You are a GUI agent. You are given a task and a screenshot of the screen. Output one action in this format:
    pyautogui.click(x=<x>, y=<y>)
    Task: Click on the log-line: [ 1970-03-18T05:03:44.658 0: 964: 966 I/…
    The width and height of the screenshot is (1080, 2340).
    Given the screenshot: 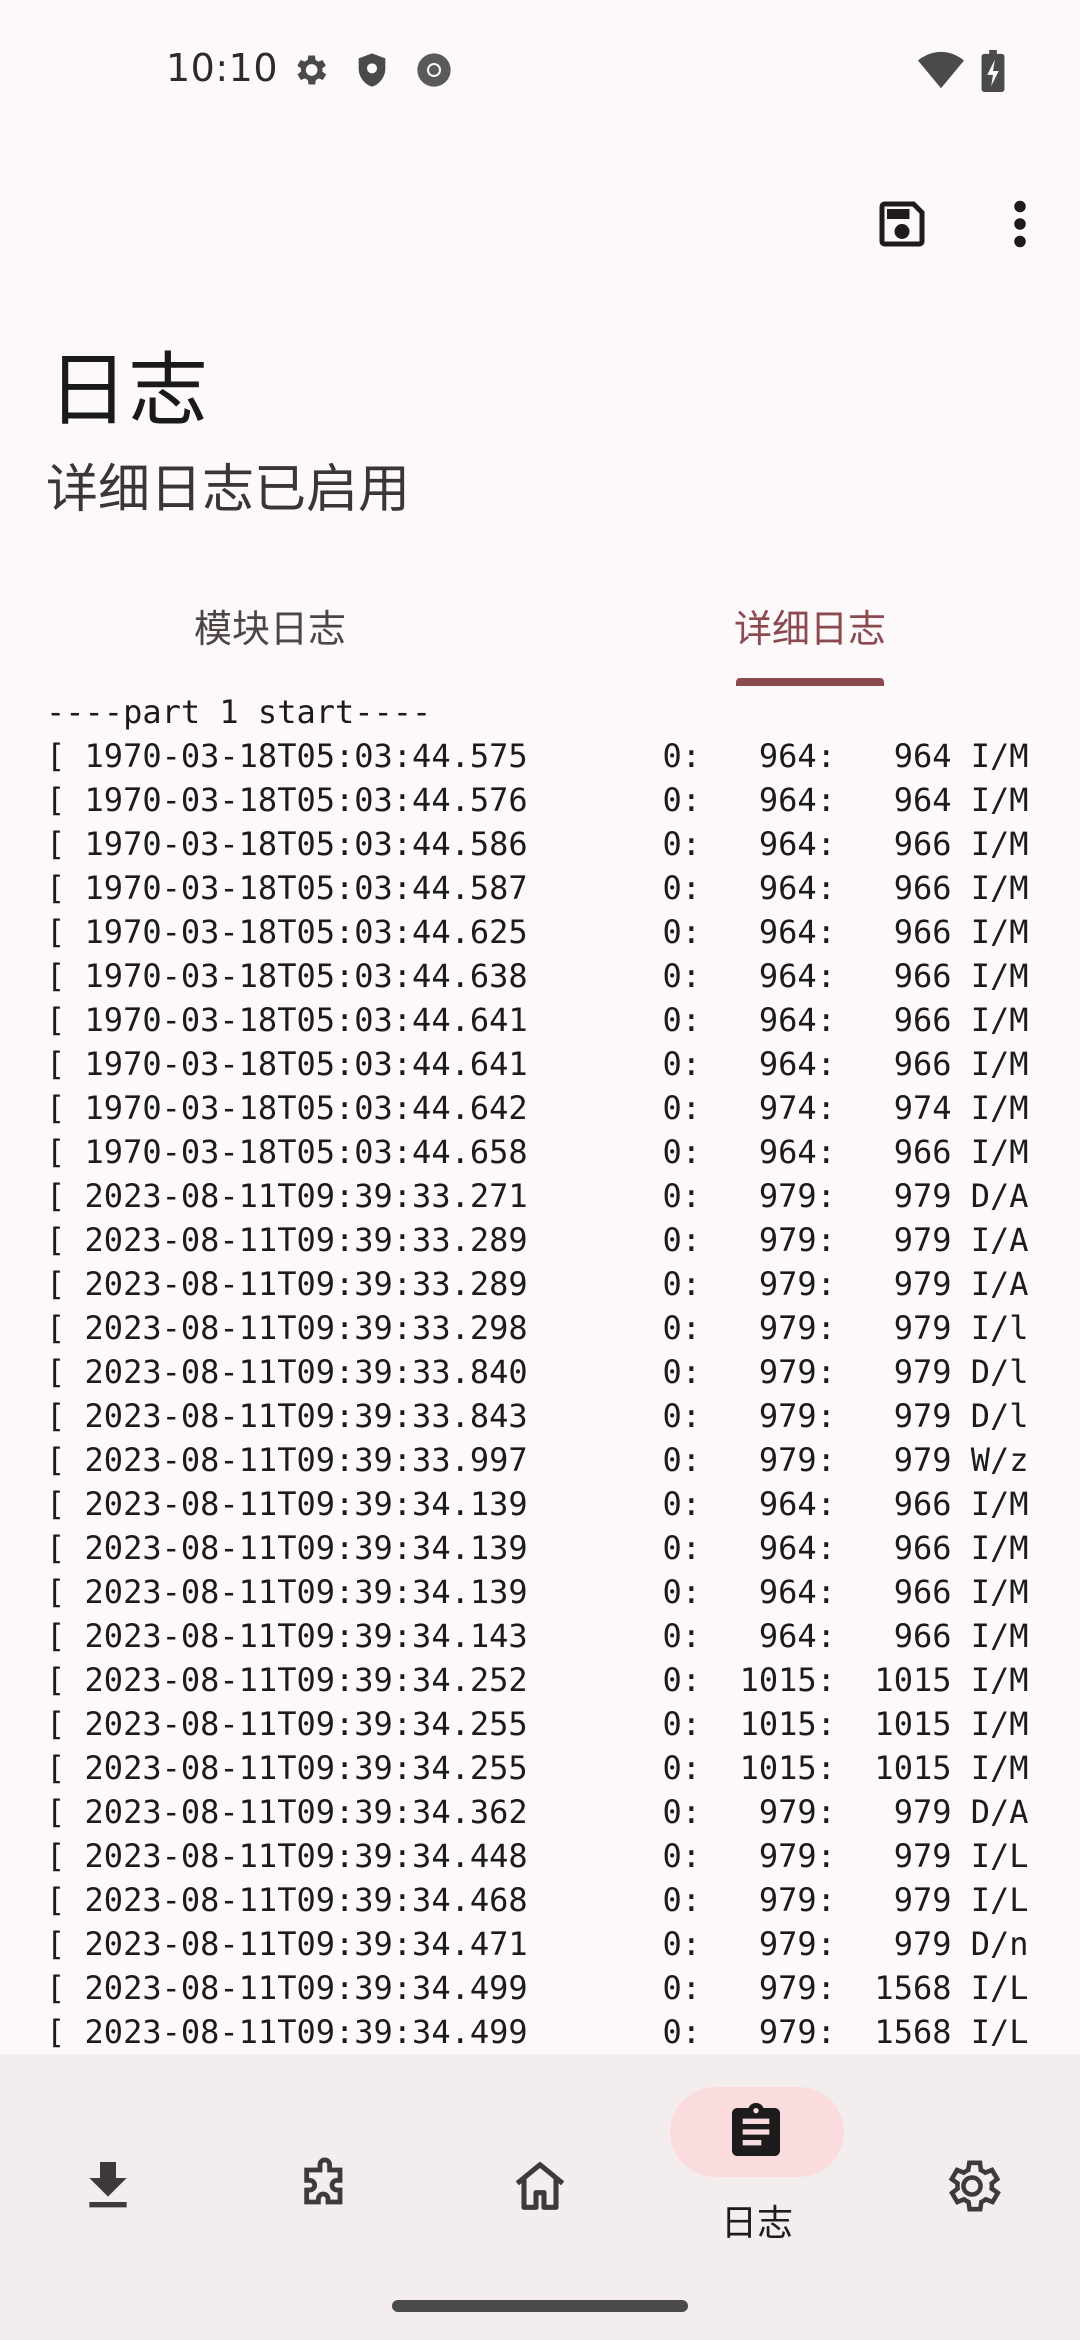 What is the action you would take?
    pyautogui.click(x=537, y=1152)
    